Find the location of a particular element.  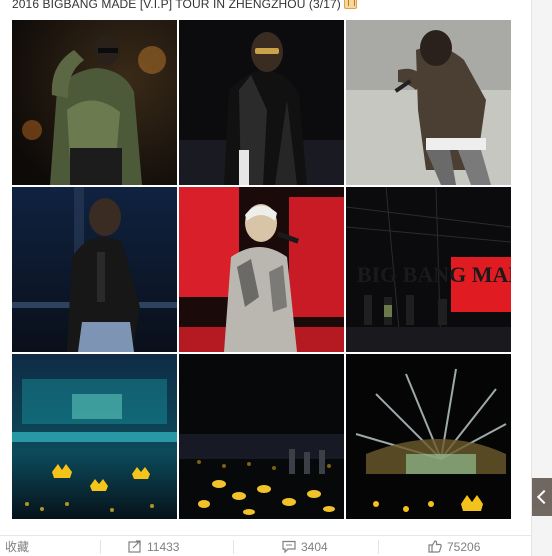

right-scroll-rail is located at coordinates (541, 278).